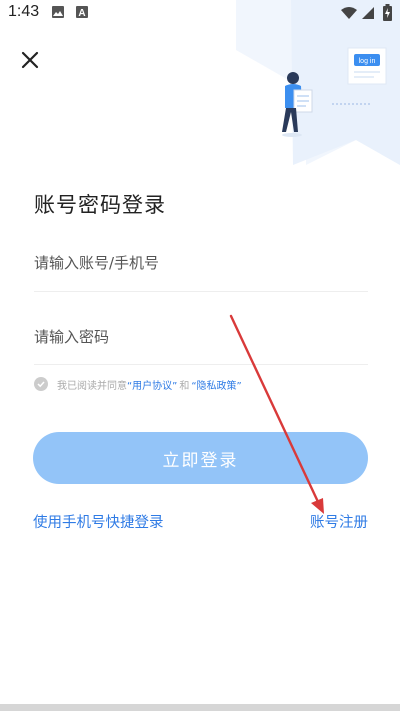 This screenshot has width=400, height=711. I want to click on a-letter-icon: A, so click(82, 12).